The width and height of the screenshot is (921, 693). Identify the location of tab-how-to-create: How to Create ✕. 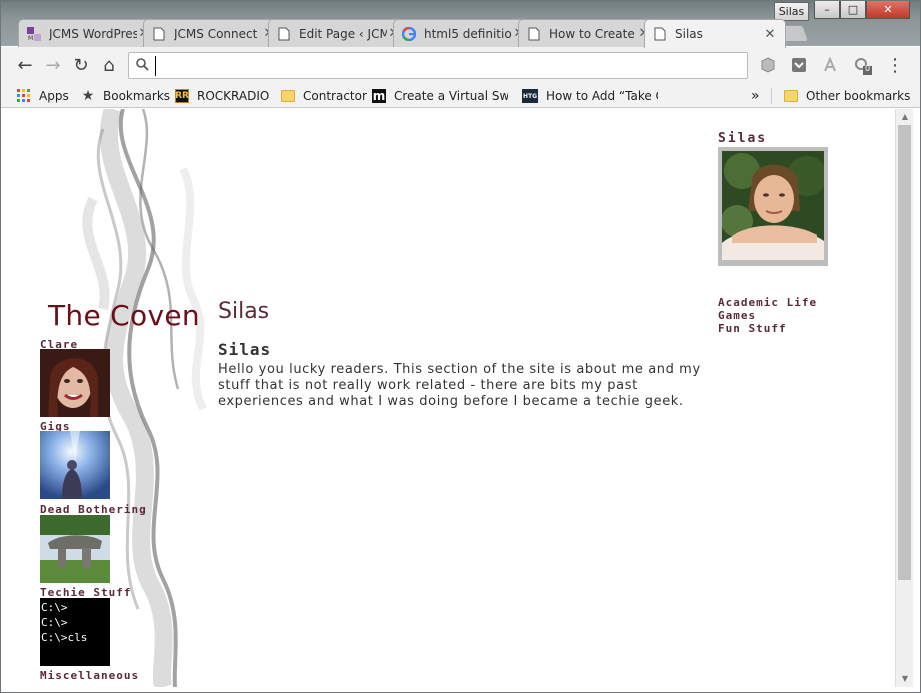
(589, 33).